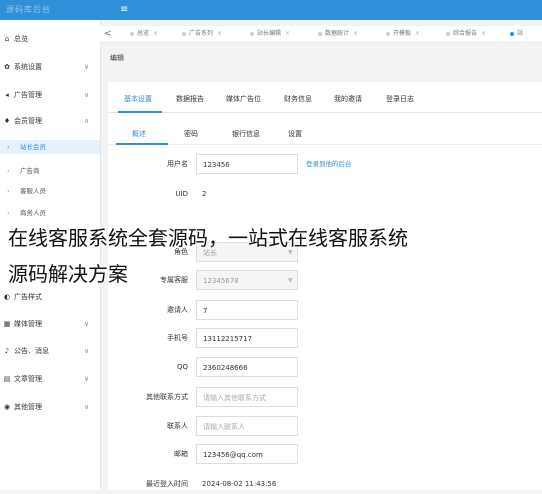  What do you see at coordinates (181, 194) in the screenshot?
I see `uid-label: UID` at bounding box center [181, 194].